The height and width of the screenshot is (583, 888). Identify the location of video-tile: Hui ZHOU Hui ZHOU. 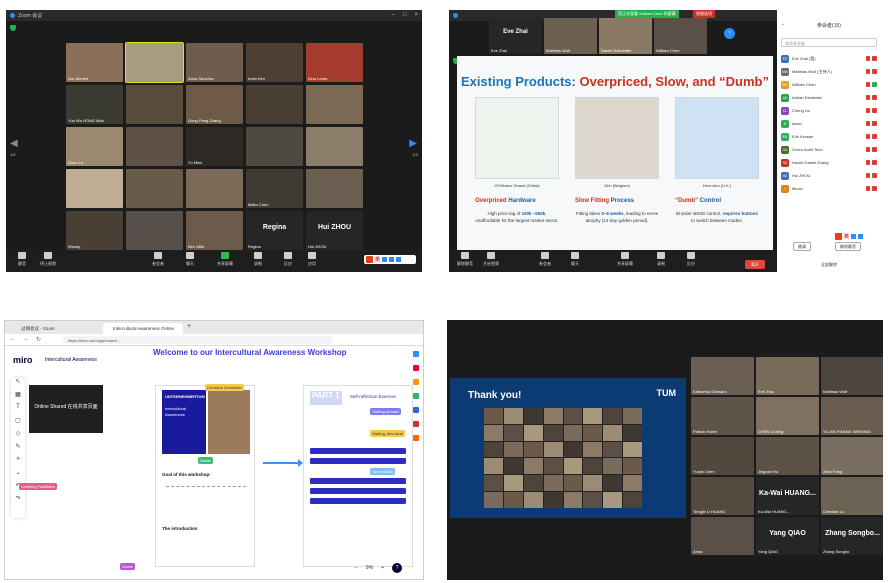
(334, 230).